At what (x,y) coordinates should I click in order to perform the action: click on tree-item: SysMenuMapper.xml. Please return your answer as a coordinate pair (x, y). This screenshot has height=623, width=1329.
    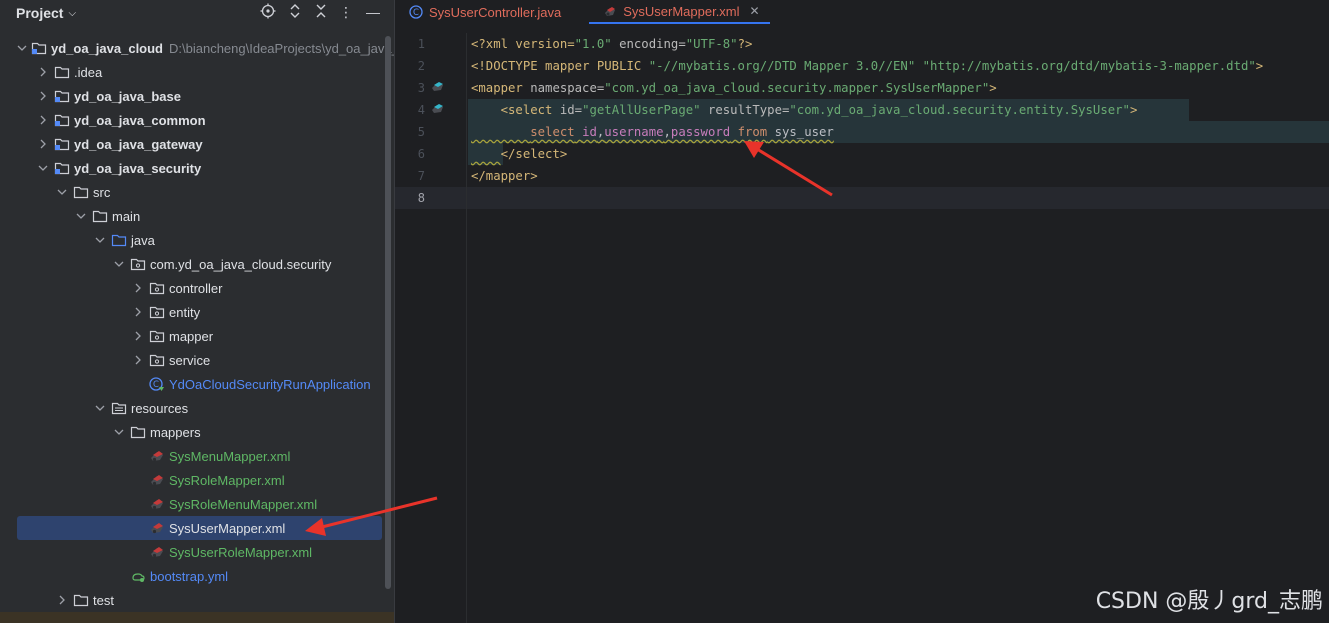
    Looking at the image, I should click on (197, 456).